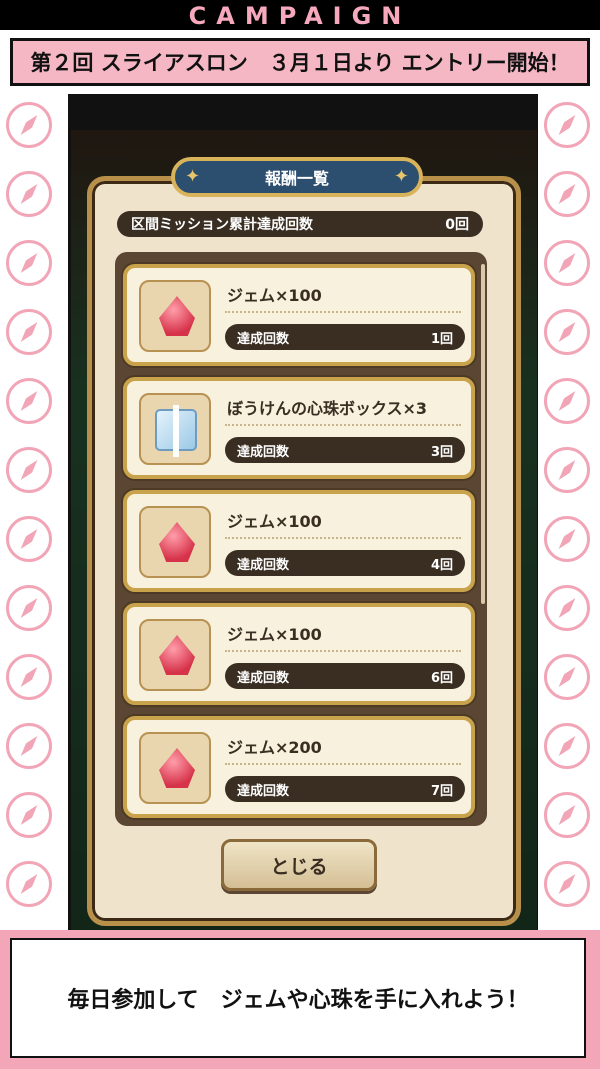 Image resolution: width=600 pixels, height=1069 pixels. I want to click on campaign-label: CAMPAIGN, so click(300, 16).